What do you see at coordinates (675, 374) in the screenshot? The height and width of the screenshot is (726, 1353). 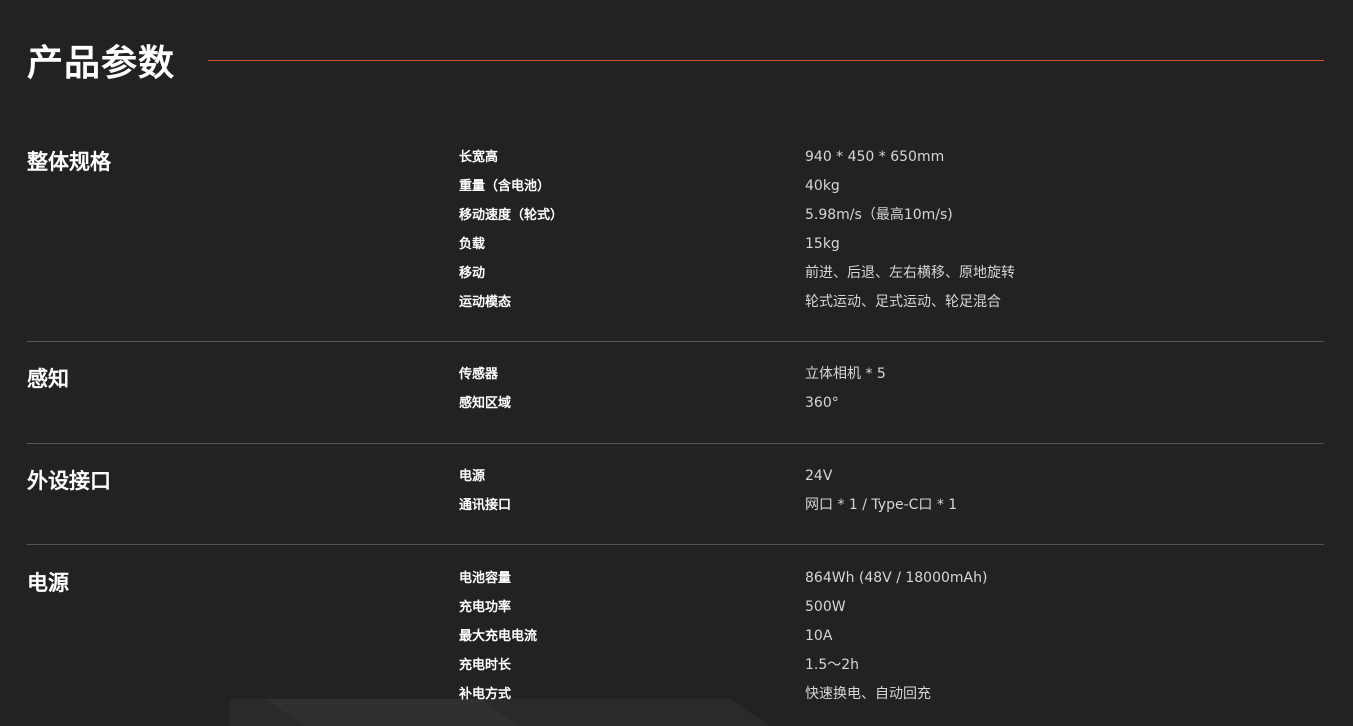 I see `spec-row: 传感器 立体相机 * 5` at bounding box center [675, 374].